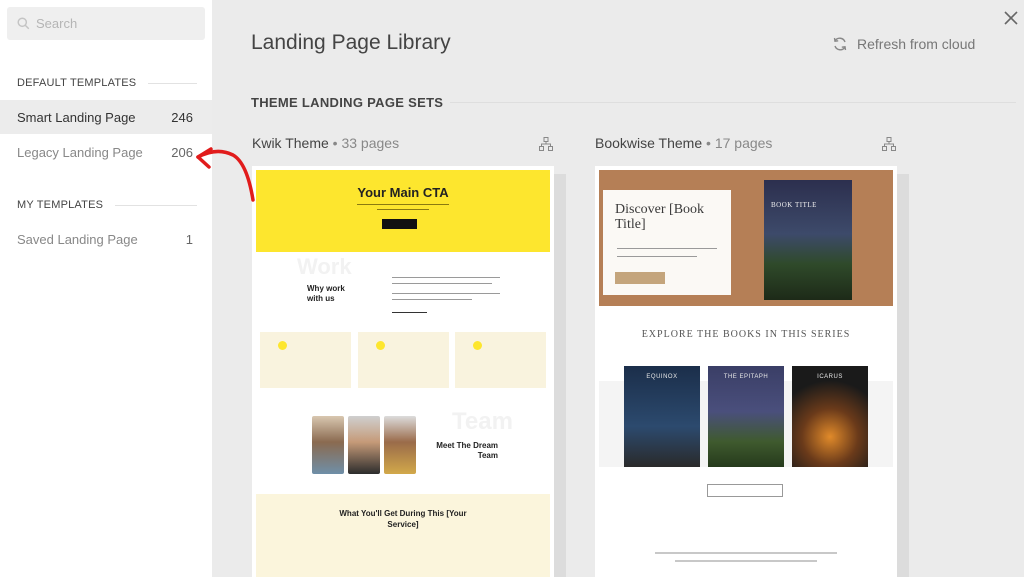  Describe the element at coordinates (370, 143) in the screenshot. I see `theme-pages: 33 pages` at that location.